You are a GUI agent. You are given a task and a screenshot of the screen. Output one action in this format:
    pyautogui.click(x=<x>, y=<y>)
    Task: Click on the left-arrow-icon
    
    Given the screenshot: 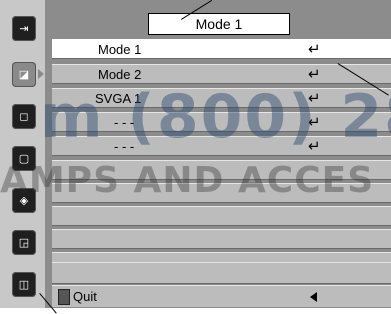 What is the action you would take?
    pyautogui.click(x=313, y=297)
    